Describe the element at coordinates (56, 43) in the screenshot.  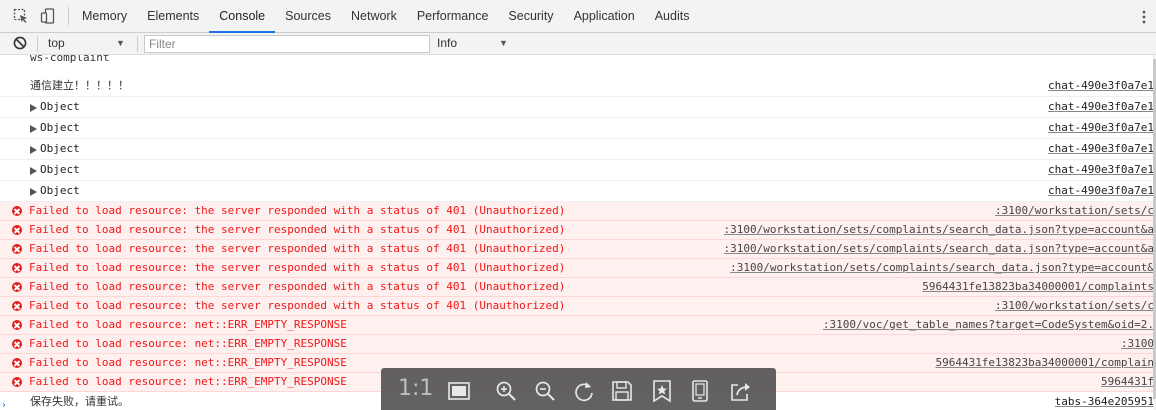
I see `context-selector-value: top` at that location.